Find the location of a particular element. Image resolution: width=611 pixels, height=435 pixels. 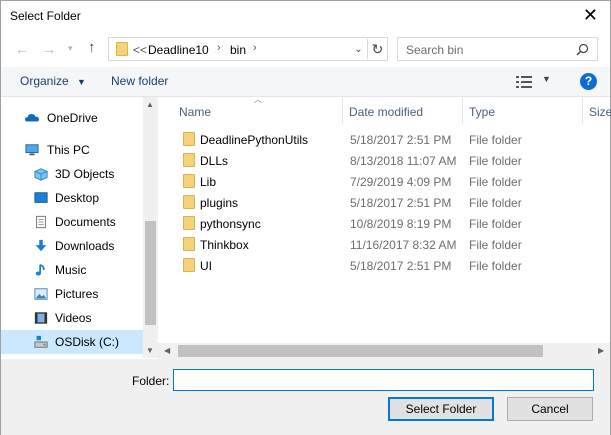

nav-item-documents: Documents is located at coordinates (72, 222).